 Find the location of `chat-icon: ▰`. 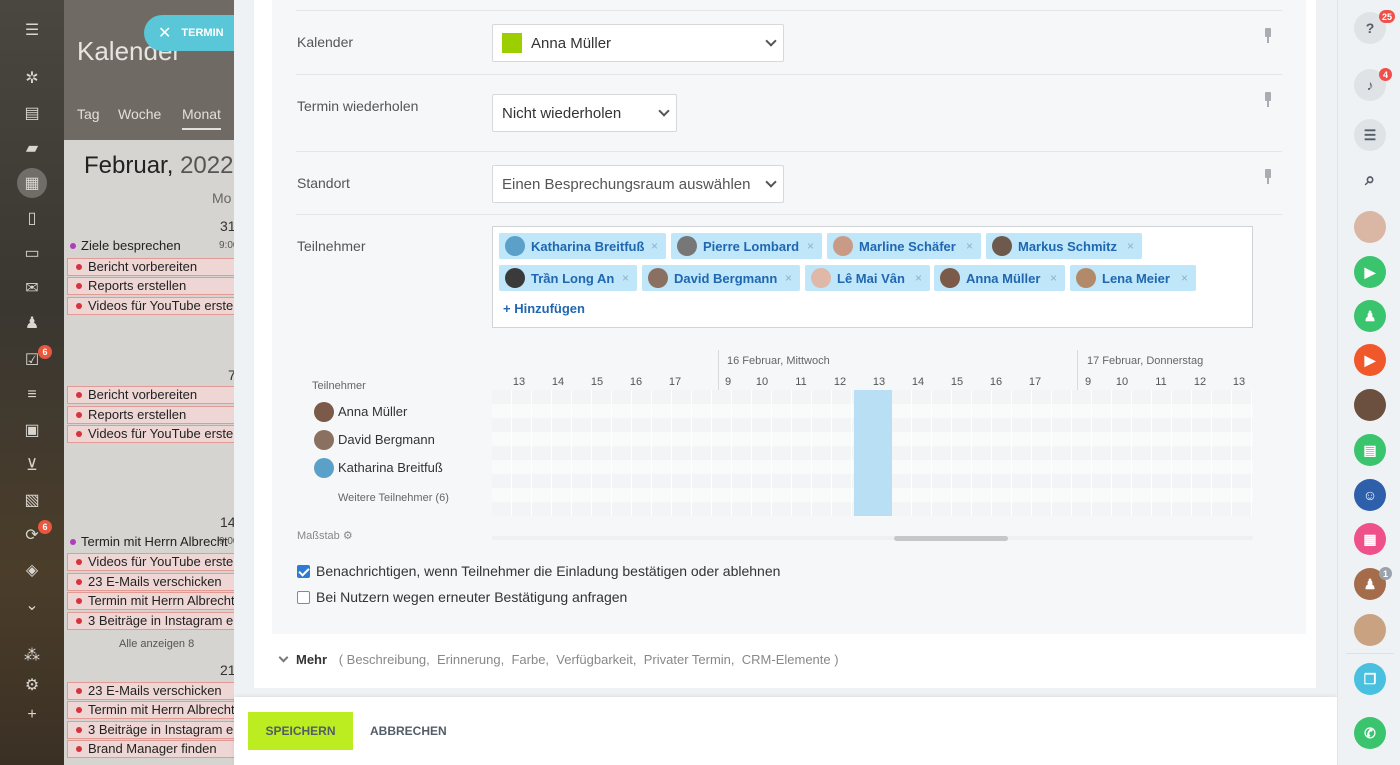

chat-icon: ▰ is located at coordinates (32, 148).